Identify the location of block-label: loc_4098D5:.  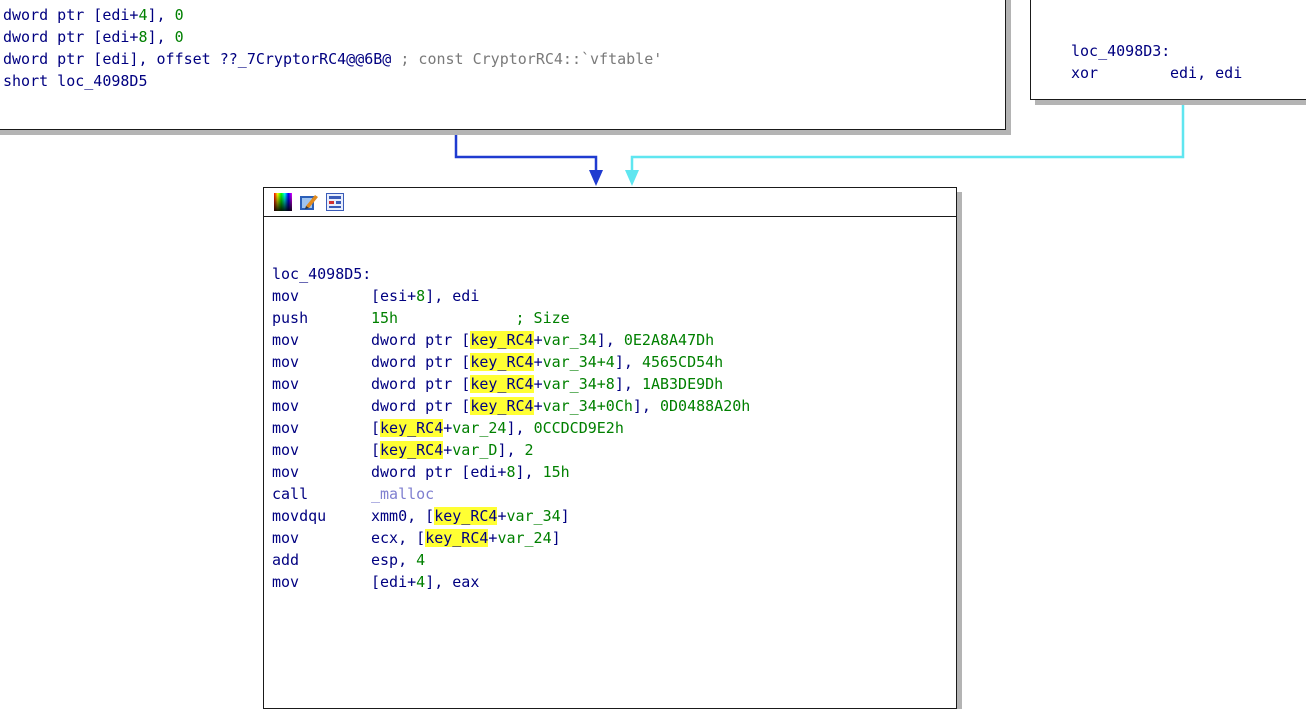
(321, 274).